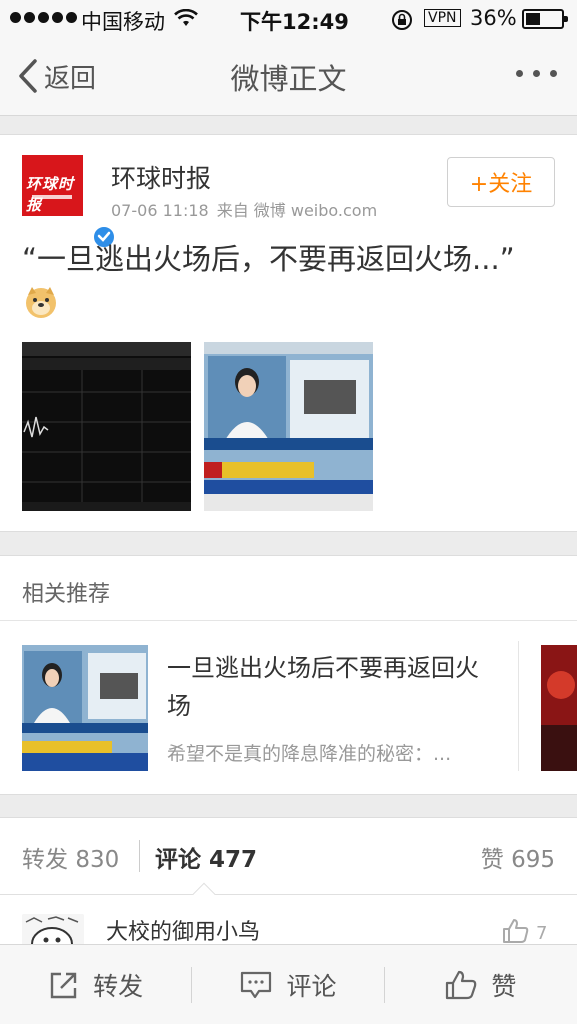 The height and width of the screenshot is (1024, 577). I want to click on post-meta: 07-06 11:18 来自 微博 weibo.com, so click(248, 209).